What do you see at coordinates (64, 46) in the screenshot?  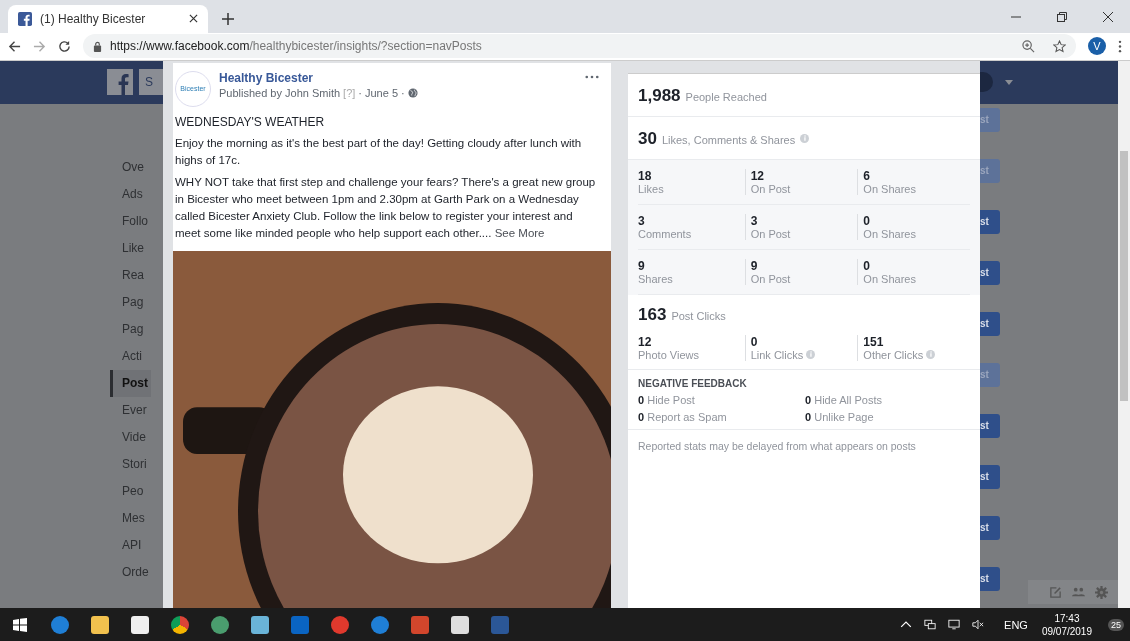 I see `reload-icon` at bounding box center [64, 46].